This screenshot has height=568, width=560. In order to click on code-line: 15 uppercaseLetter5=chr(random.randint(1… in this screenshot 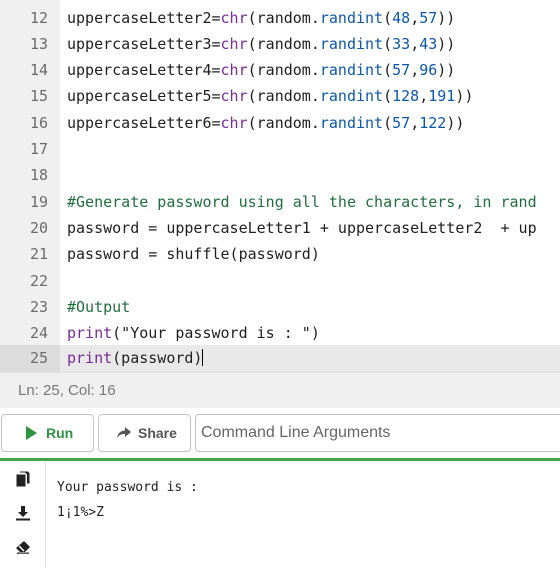, I will do `click(280, 96)`.